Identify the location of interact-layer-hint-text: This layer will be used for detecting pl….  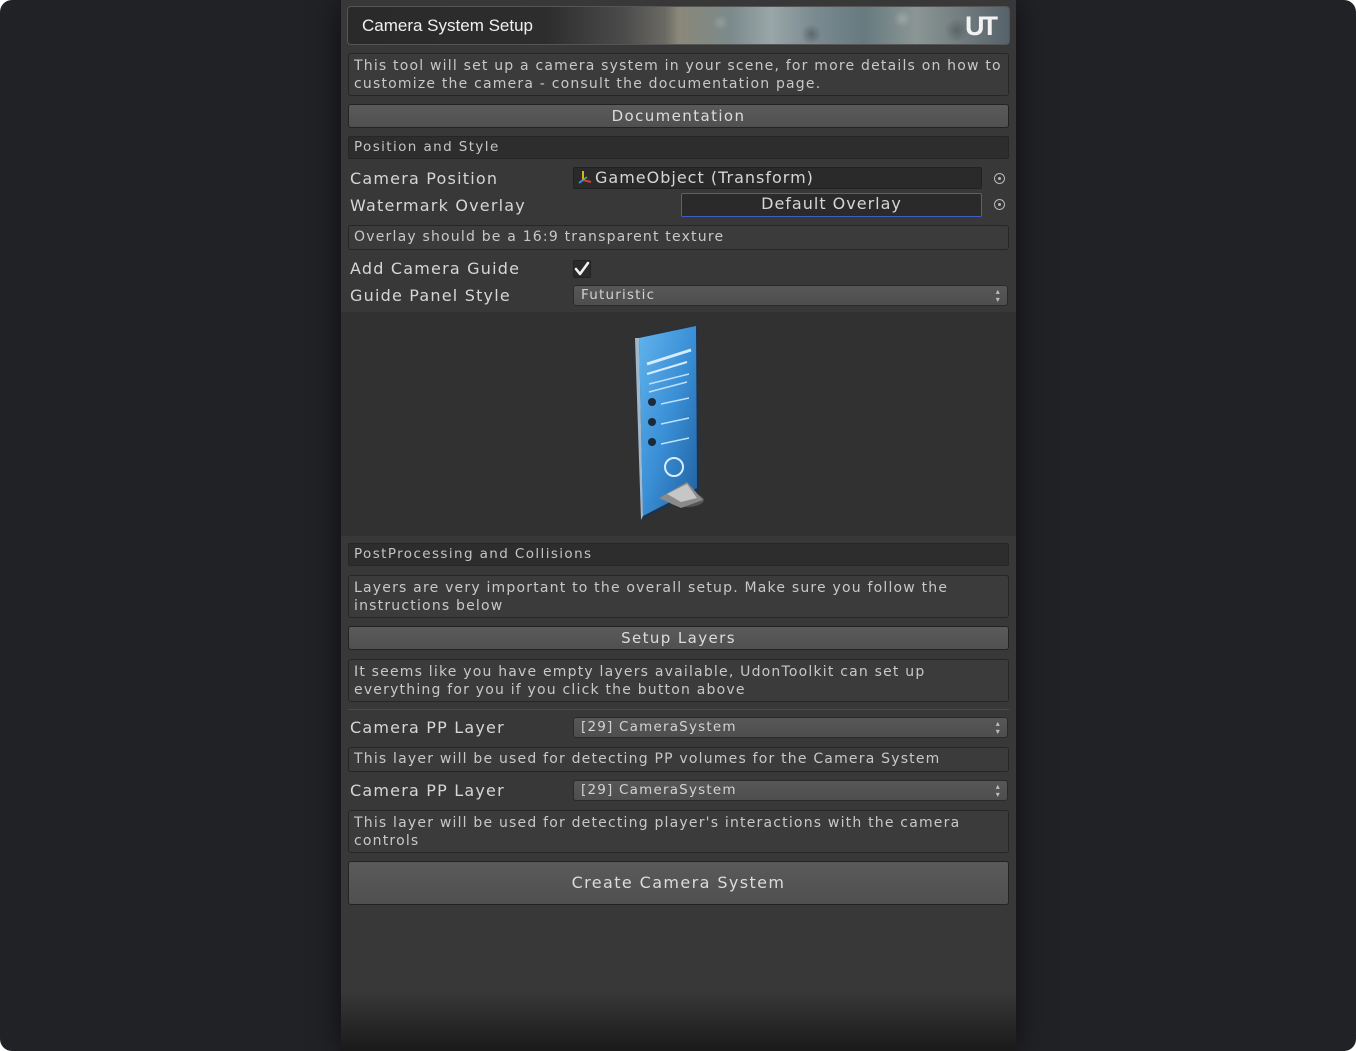
(657, 832).